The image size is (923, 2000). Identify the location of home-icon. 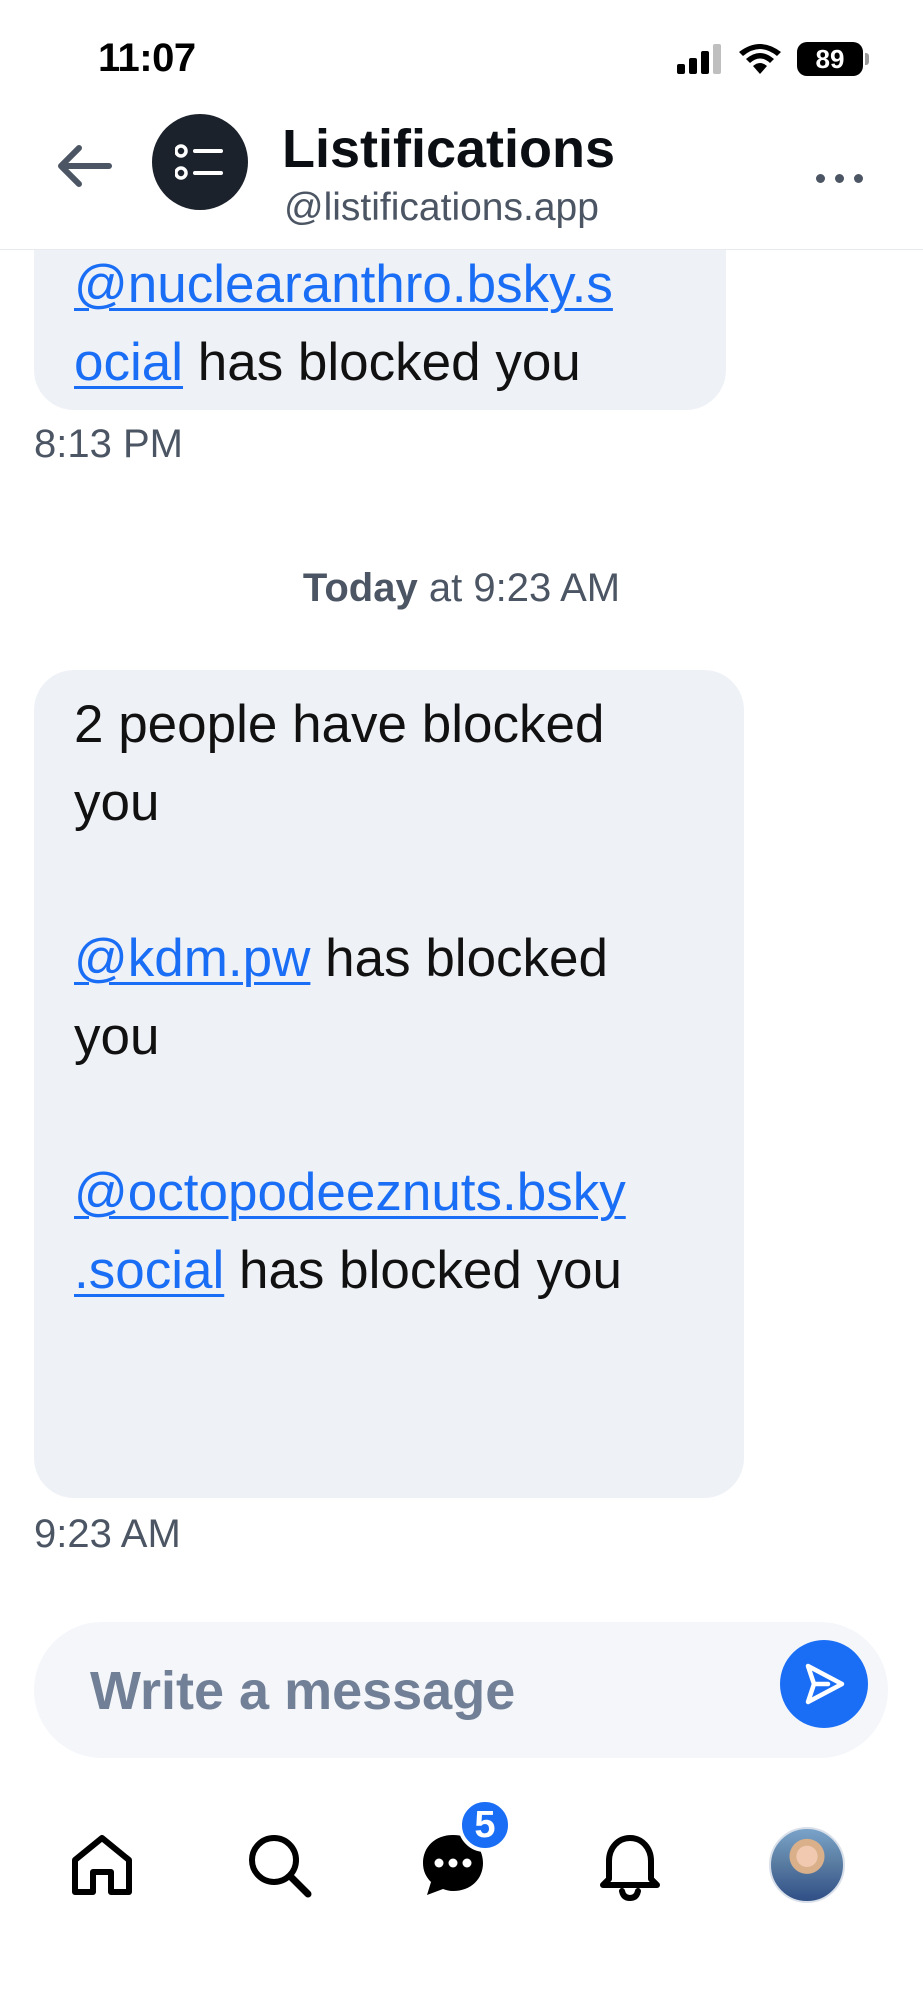
(102, 1865).